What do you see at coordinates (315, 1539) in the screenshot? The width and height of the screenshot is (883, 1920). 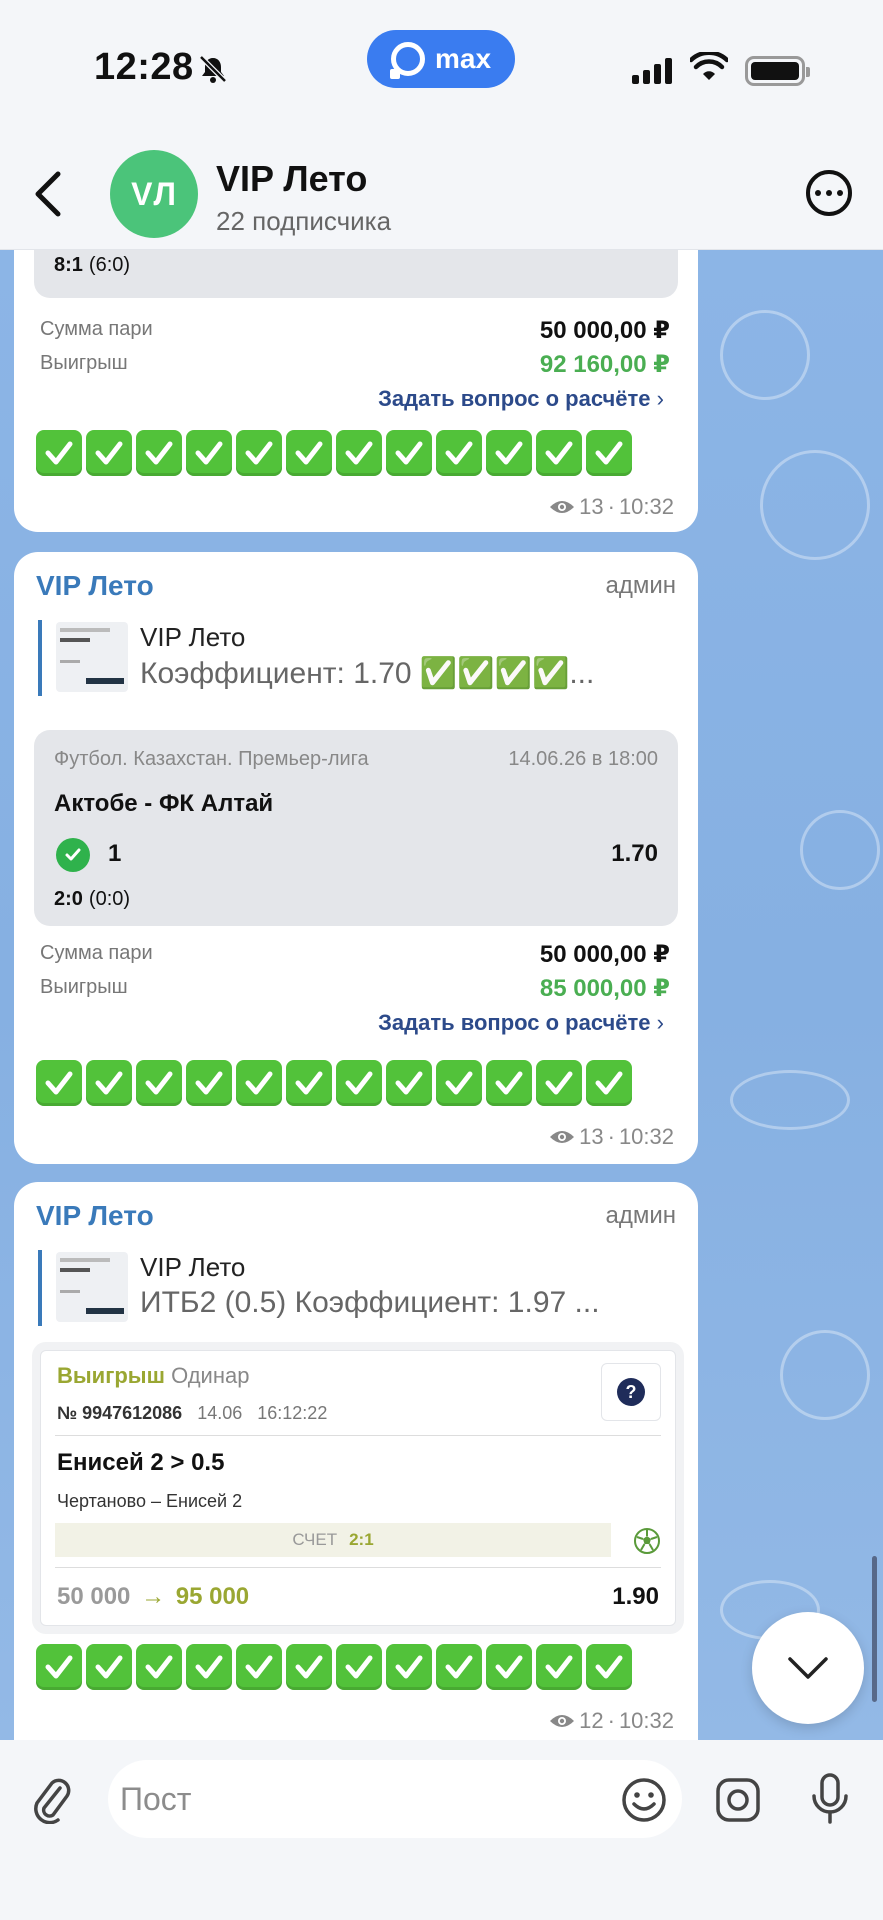 I see `score-label: СЧЕТ` at bounding box center [315, 1539].